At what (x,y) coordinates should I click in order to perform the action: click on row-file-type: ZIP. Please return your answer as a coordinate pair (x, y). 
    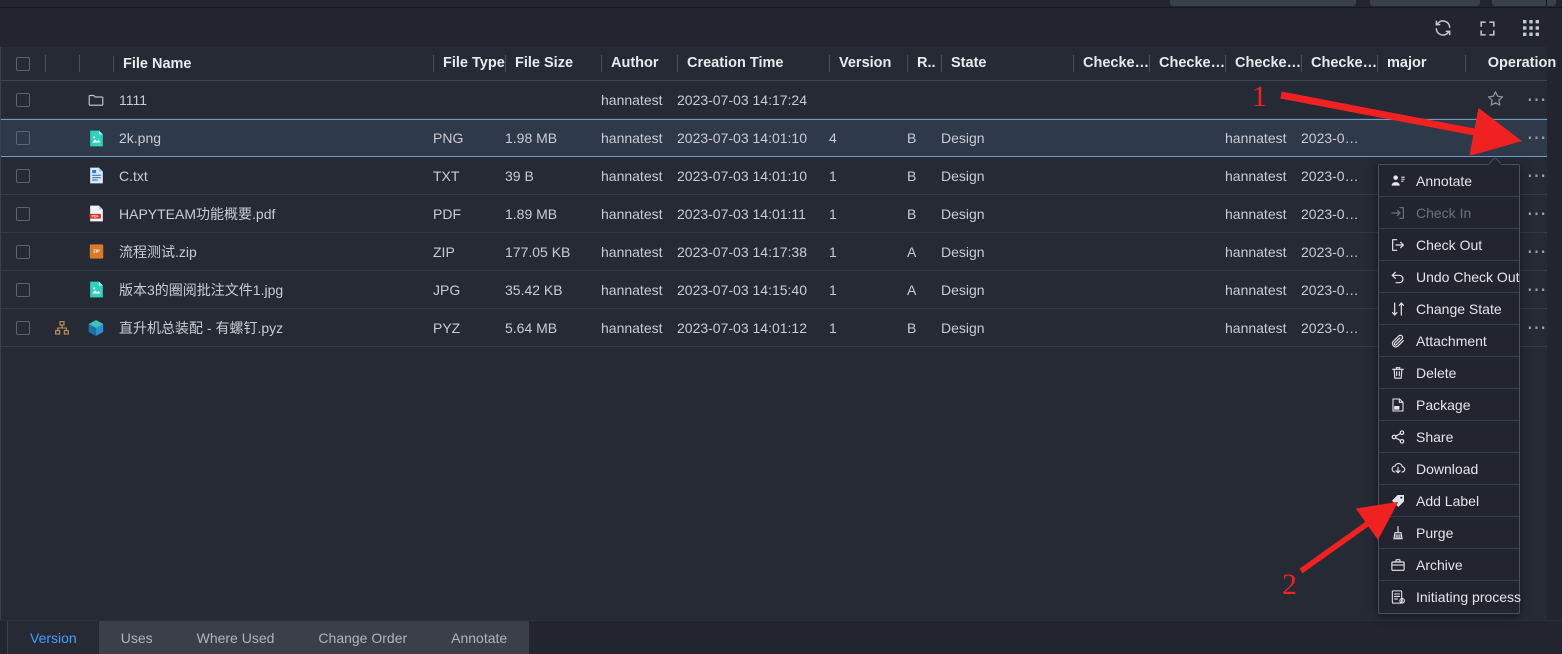
    Looking at the image, I should click on (444, 251).